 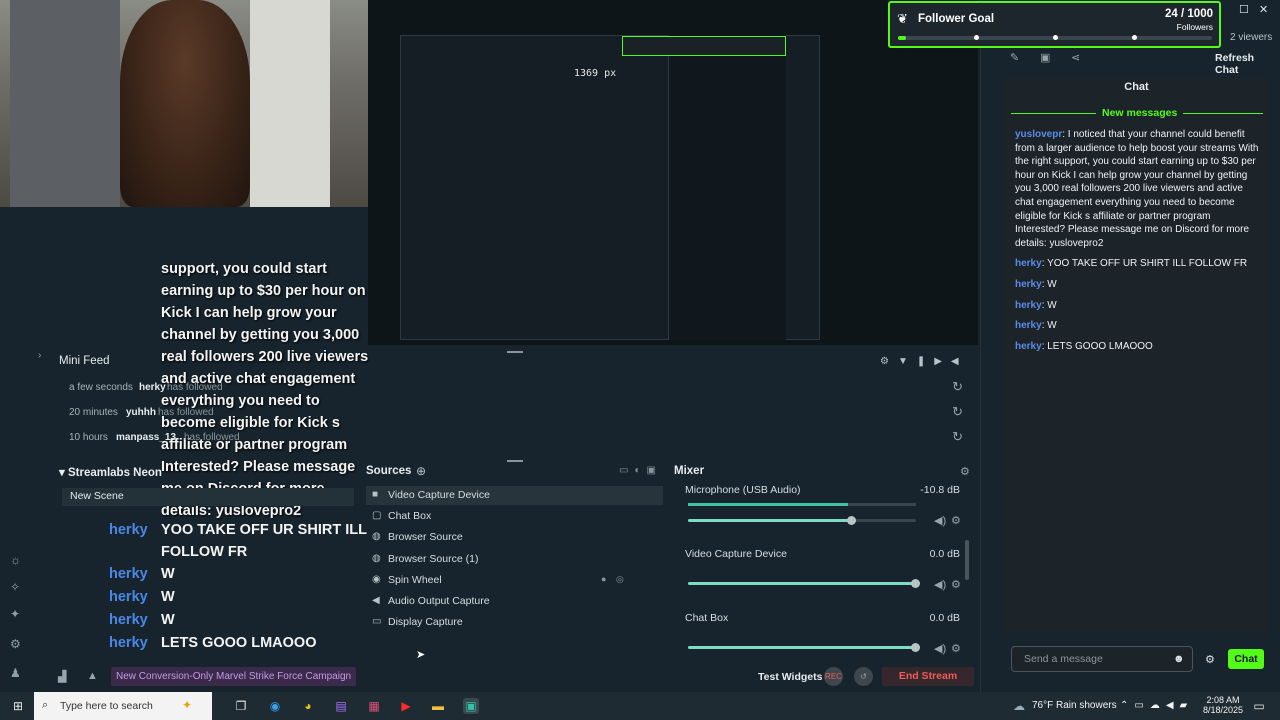 I want to click on notification-icon: ▭, so click(x=1259, y=706).